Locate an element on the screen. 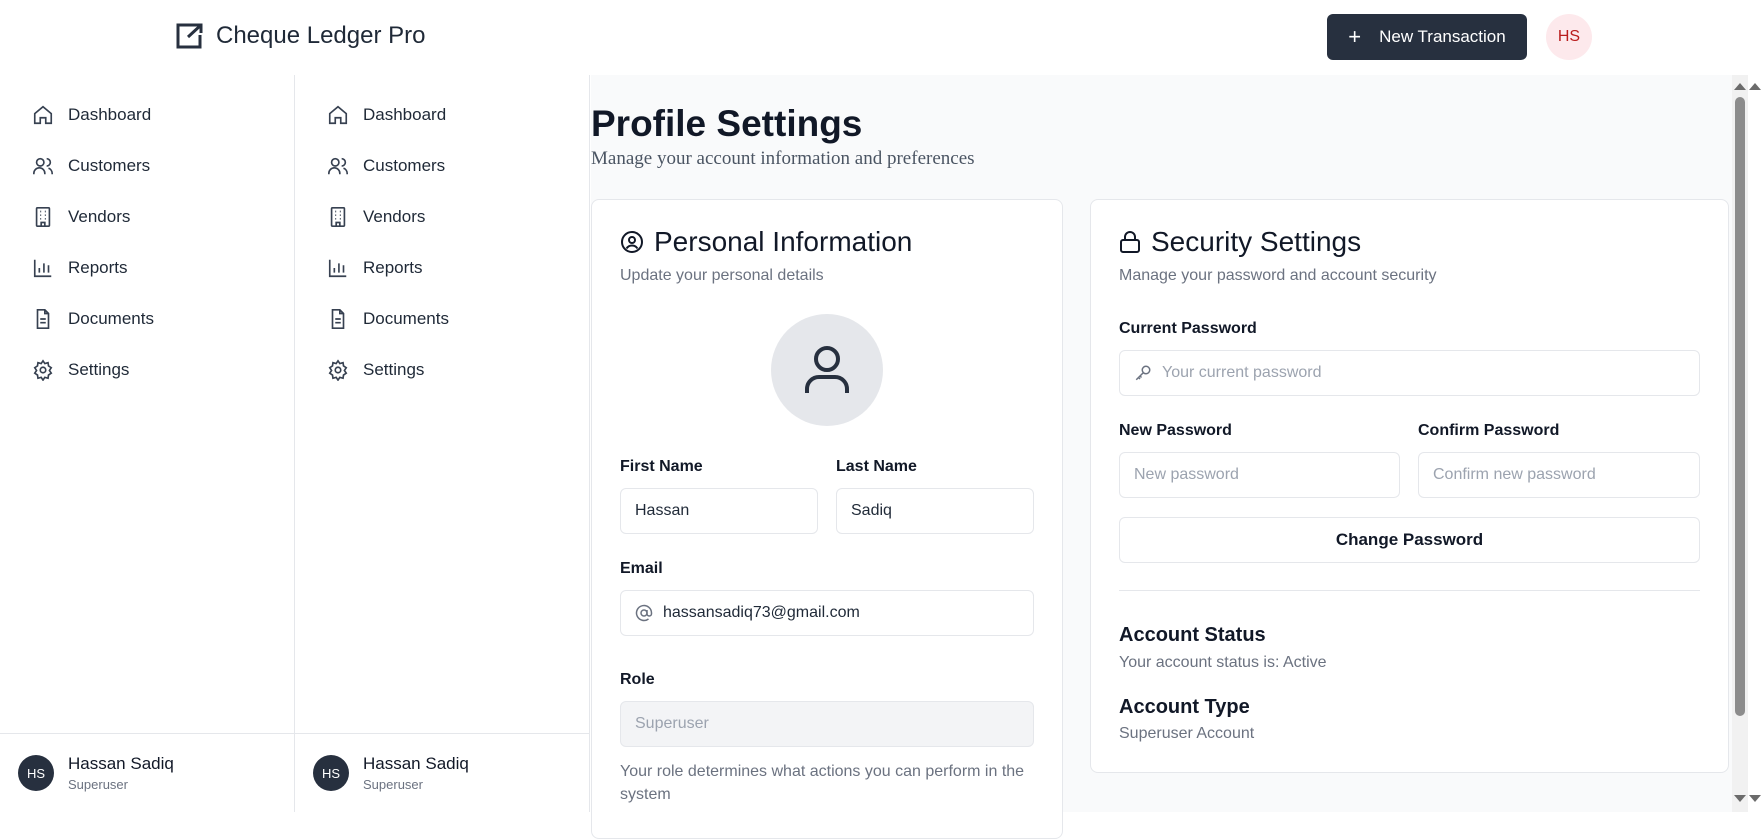 Image resolution: width=1763 pixels, height=839 pixels. account-type-text: Superuser Account is located at coordinates (1187, 733).